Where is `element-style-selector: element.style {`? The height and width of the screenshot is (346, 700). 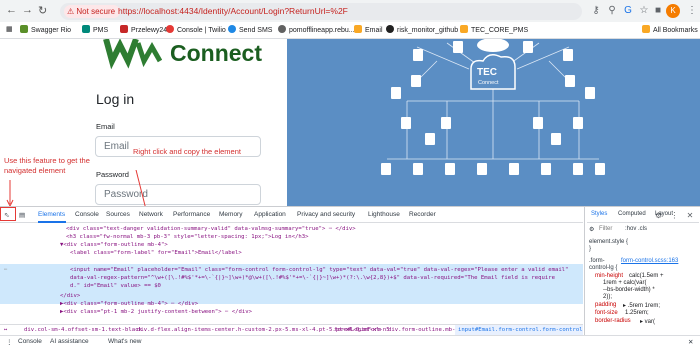 element-style-selector: element.style { is located at coordinates (608, 242).